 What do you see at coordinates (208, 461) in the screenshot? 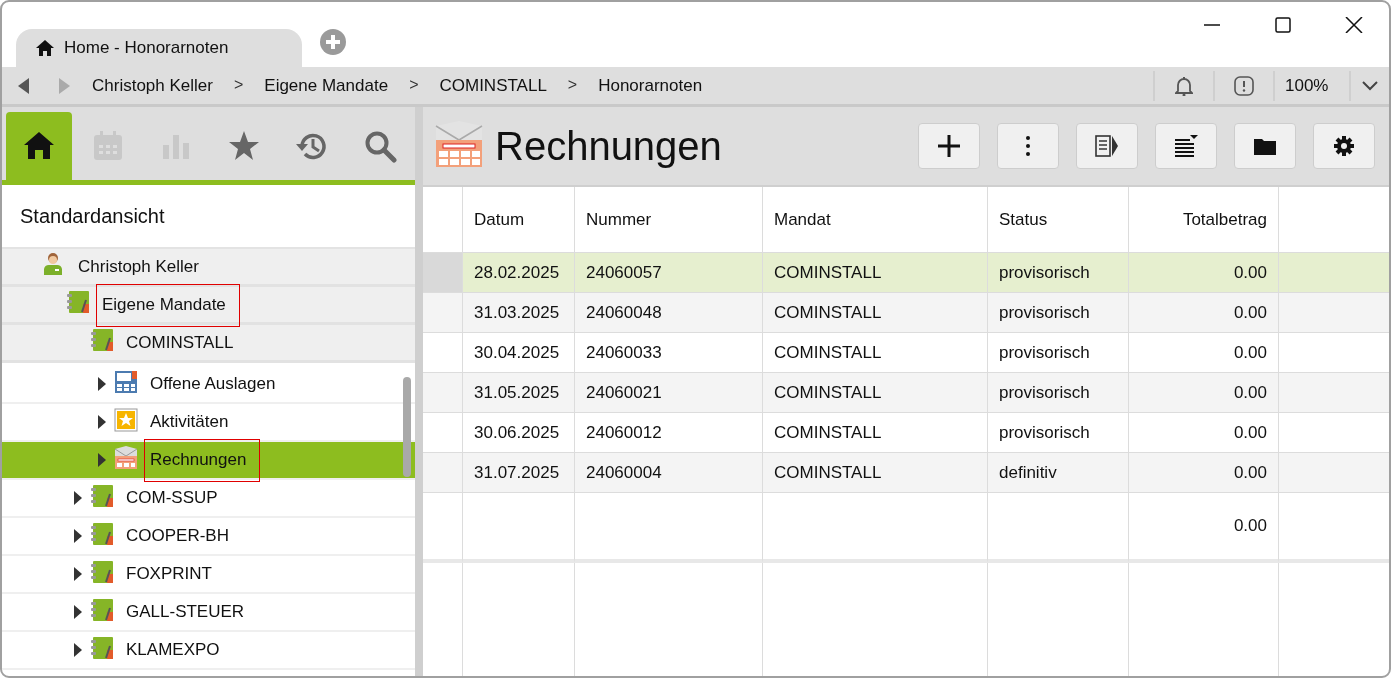
I see `tree-item: Rechnungen` at bounding box center [208, 461].